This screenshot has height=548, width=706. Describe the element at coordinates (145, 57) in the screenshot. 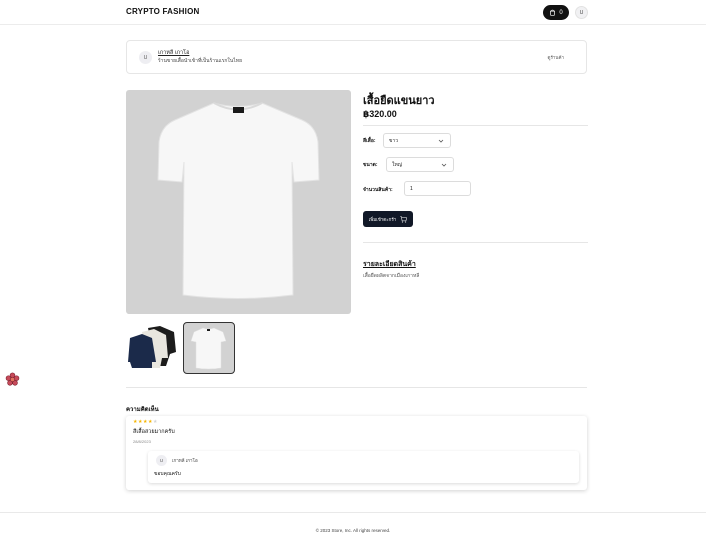

I see `seller-avatar: U` at that location.